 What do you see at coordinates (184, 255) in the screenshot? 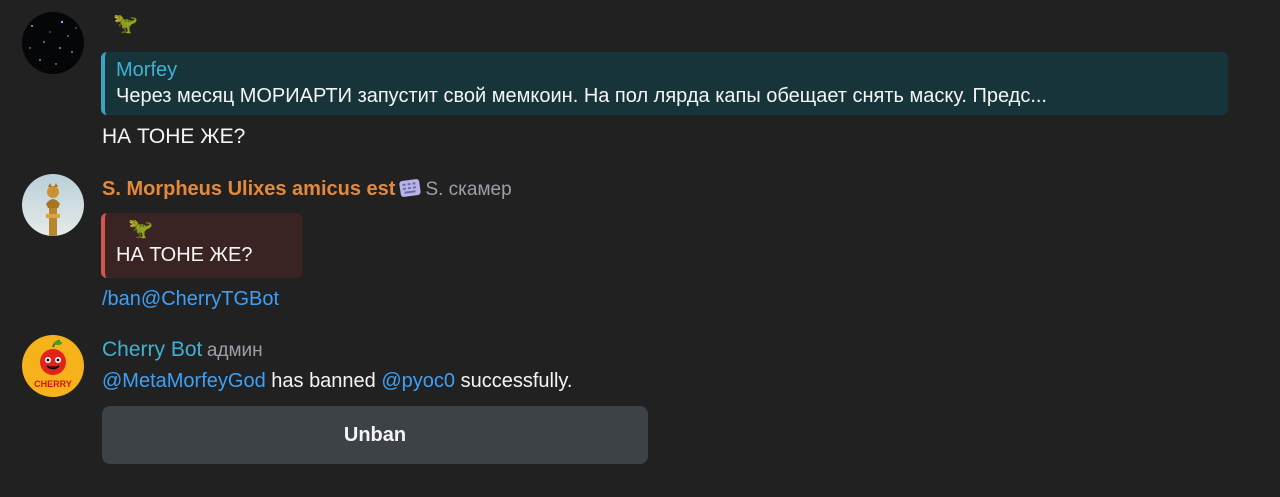
I see `reply-text: НА ТОНЕ ЖЕ?` at bounding box center [184, 255].